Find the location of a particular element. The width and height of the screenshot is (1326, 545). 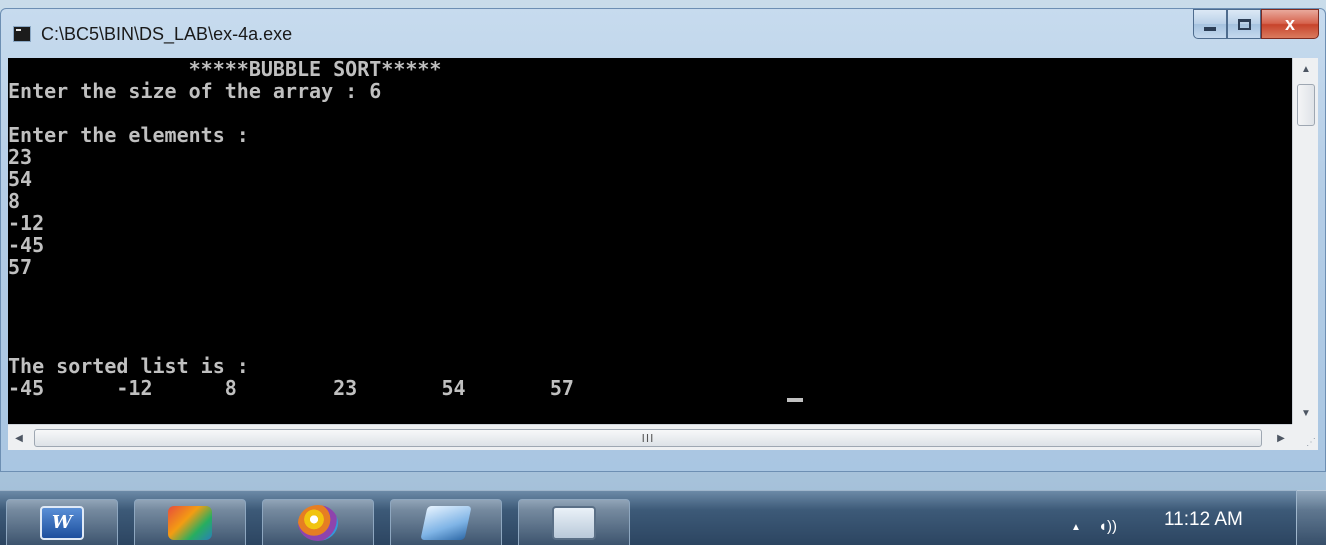

taskbar: W is located at coordinates (663, 517).